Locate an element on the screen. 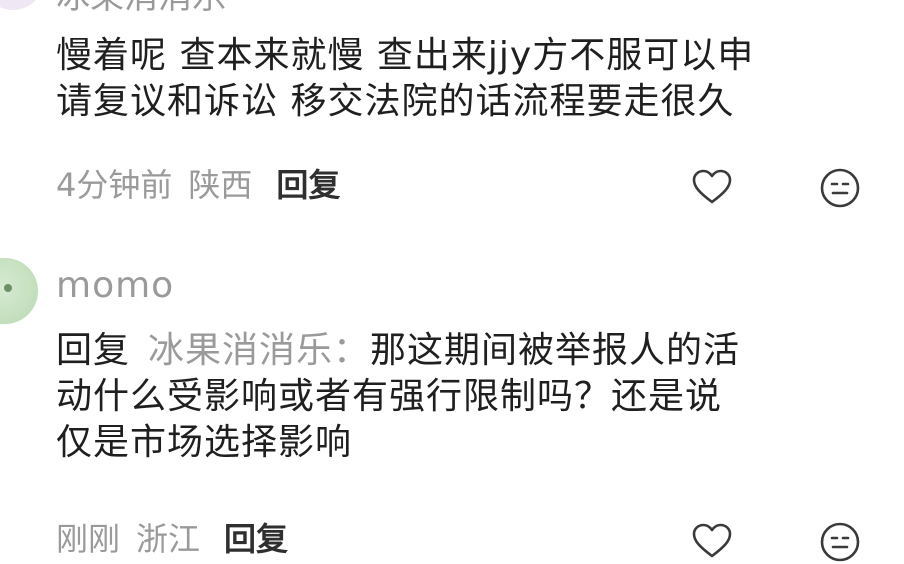 The height and width of the screenshot is (564, 904). comment-text-segment: 那这期间被举报人的活 is located at coordinates (555, 350).